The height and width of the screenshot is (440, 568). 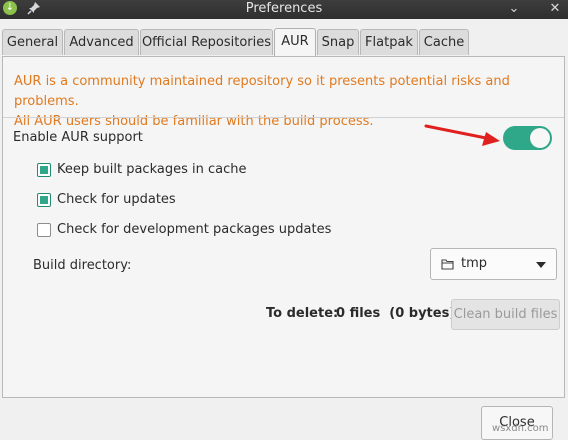 I want to click on keep-cache-label: Keep built packages in cache, so click(x=152, y=169).